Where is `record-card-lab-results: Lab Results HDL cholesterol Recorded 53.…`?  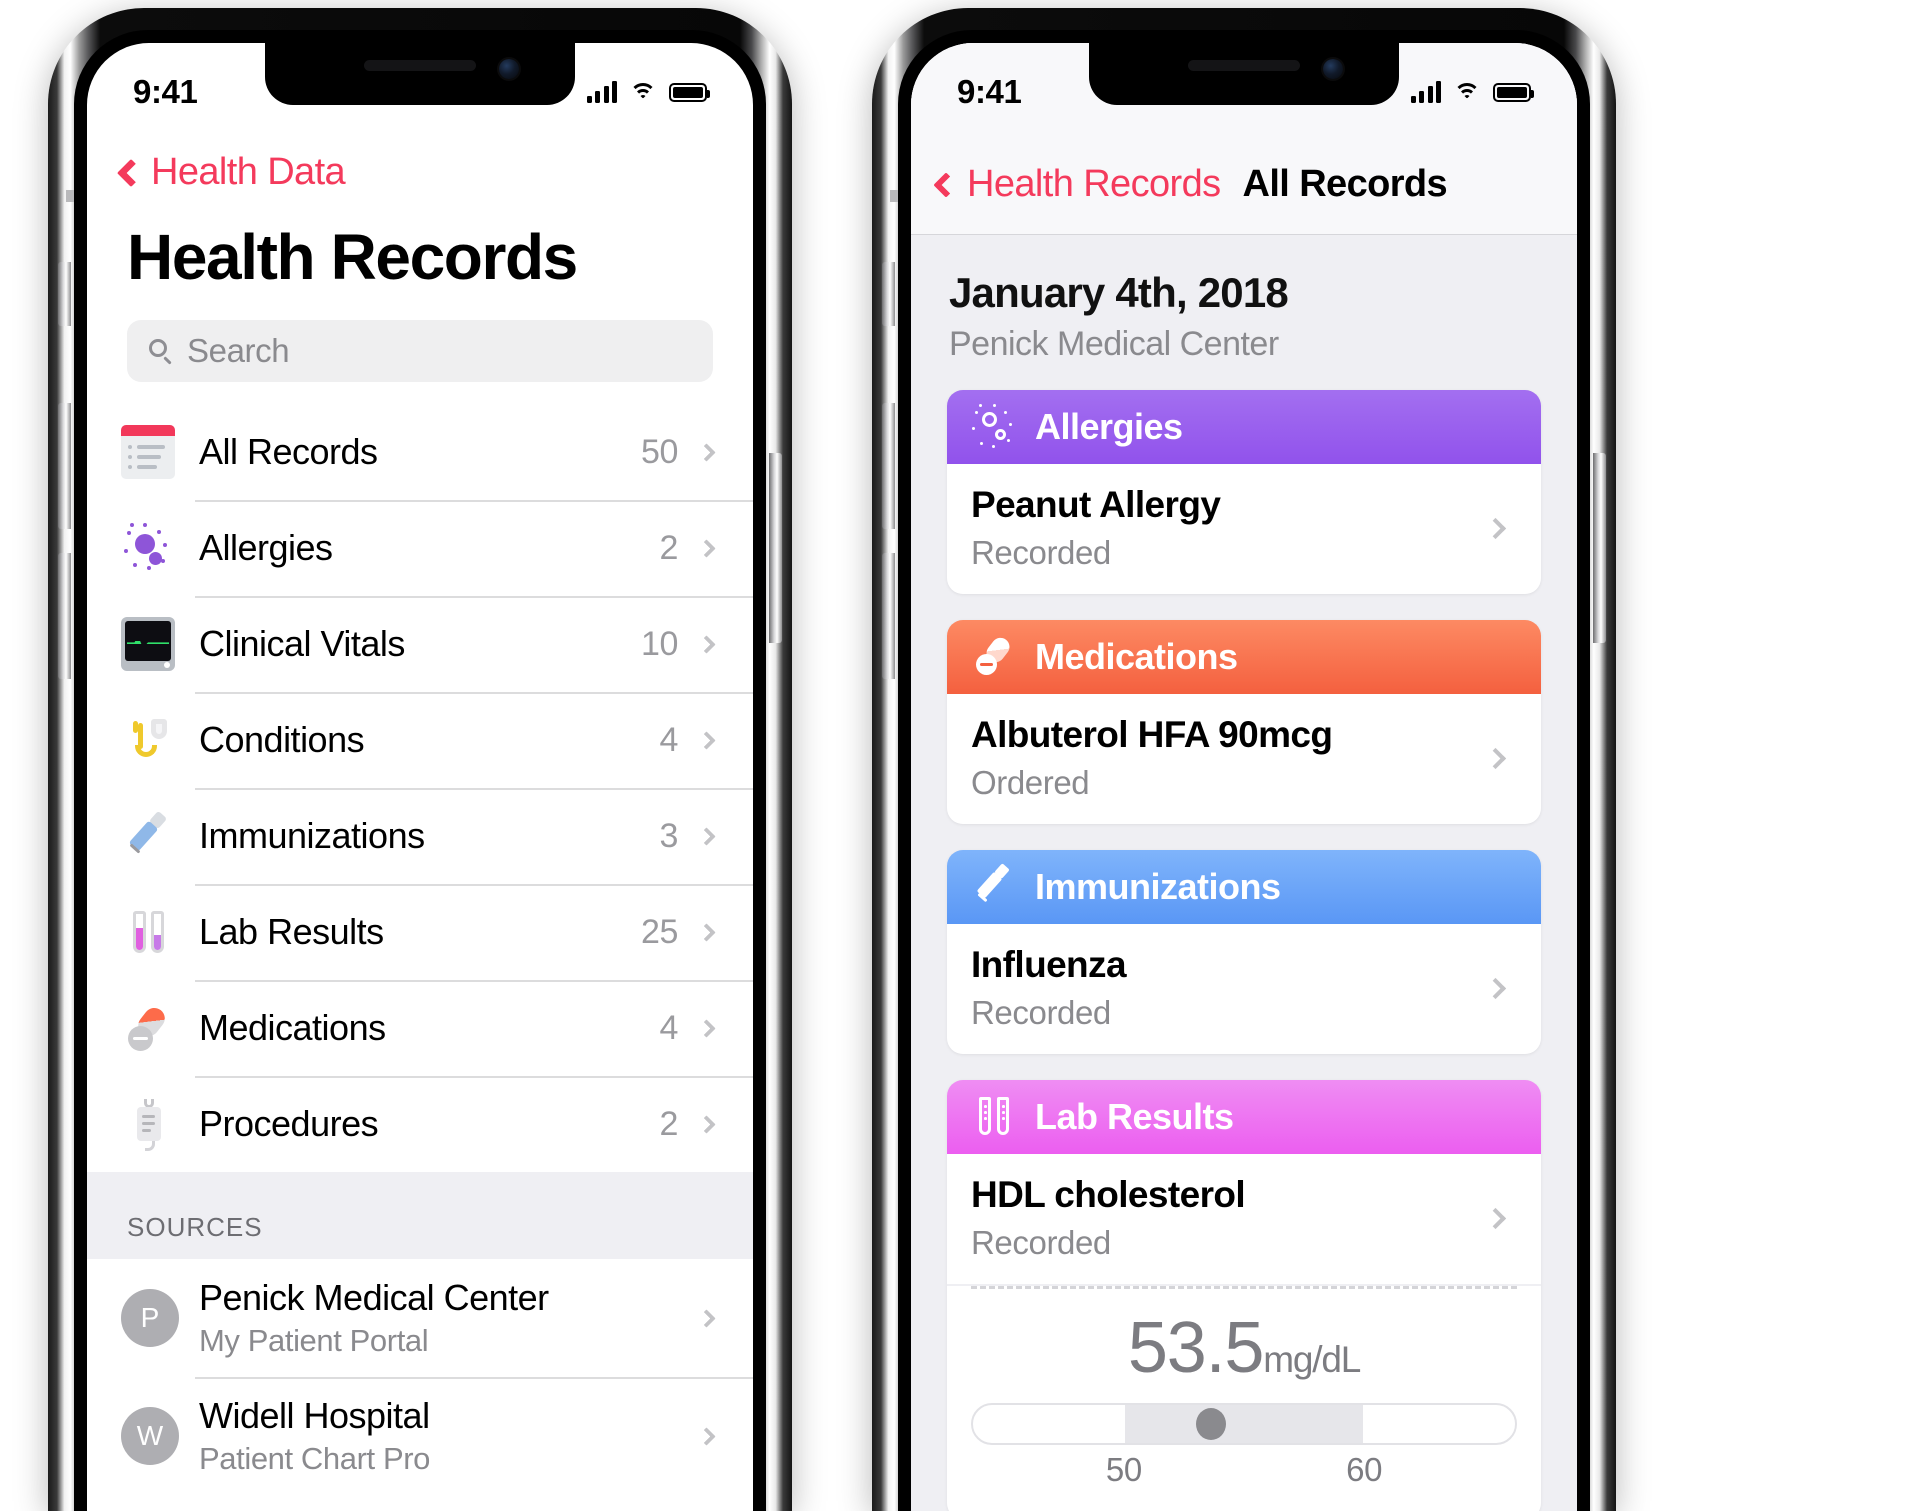 record-card-lab-results: Lab Results HDL cholesterol Recorded 53.… is located at coordinates (1244, 1295).